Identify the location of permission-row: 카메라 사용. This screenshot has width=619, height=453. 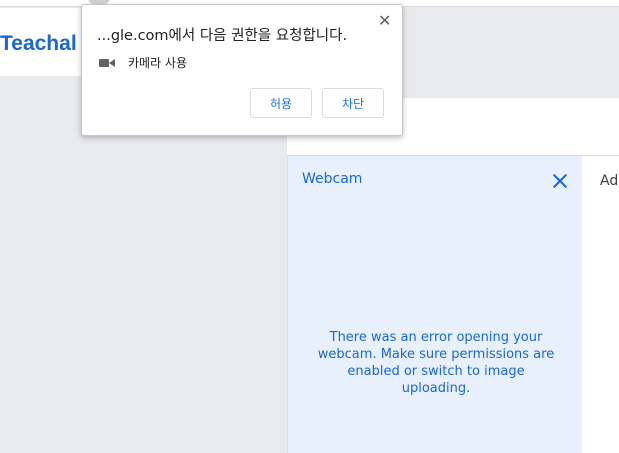
(143, 62).